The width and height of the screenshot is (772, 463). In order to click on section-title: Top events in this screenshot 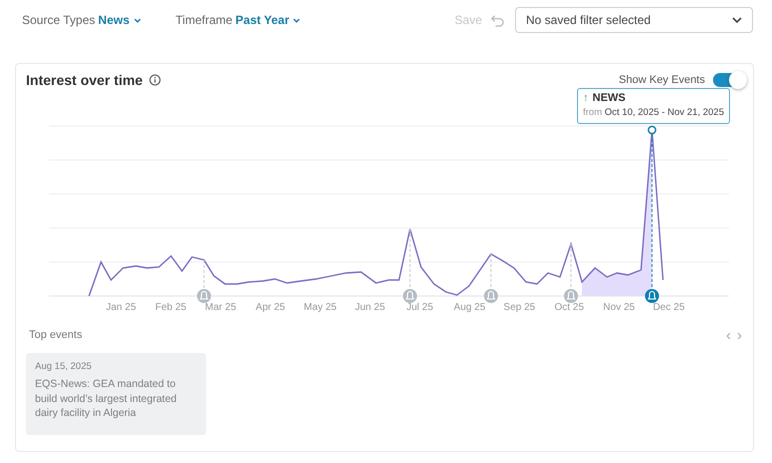, I will do `click(55, 335)`.